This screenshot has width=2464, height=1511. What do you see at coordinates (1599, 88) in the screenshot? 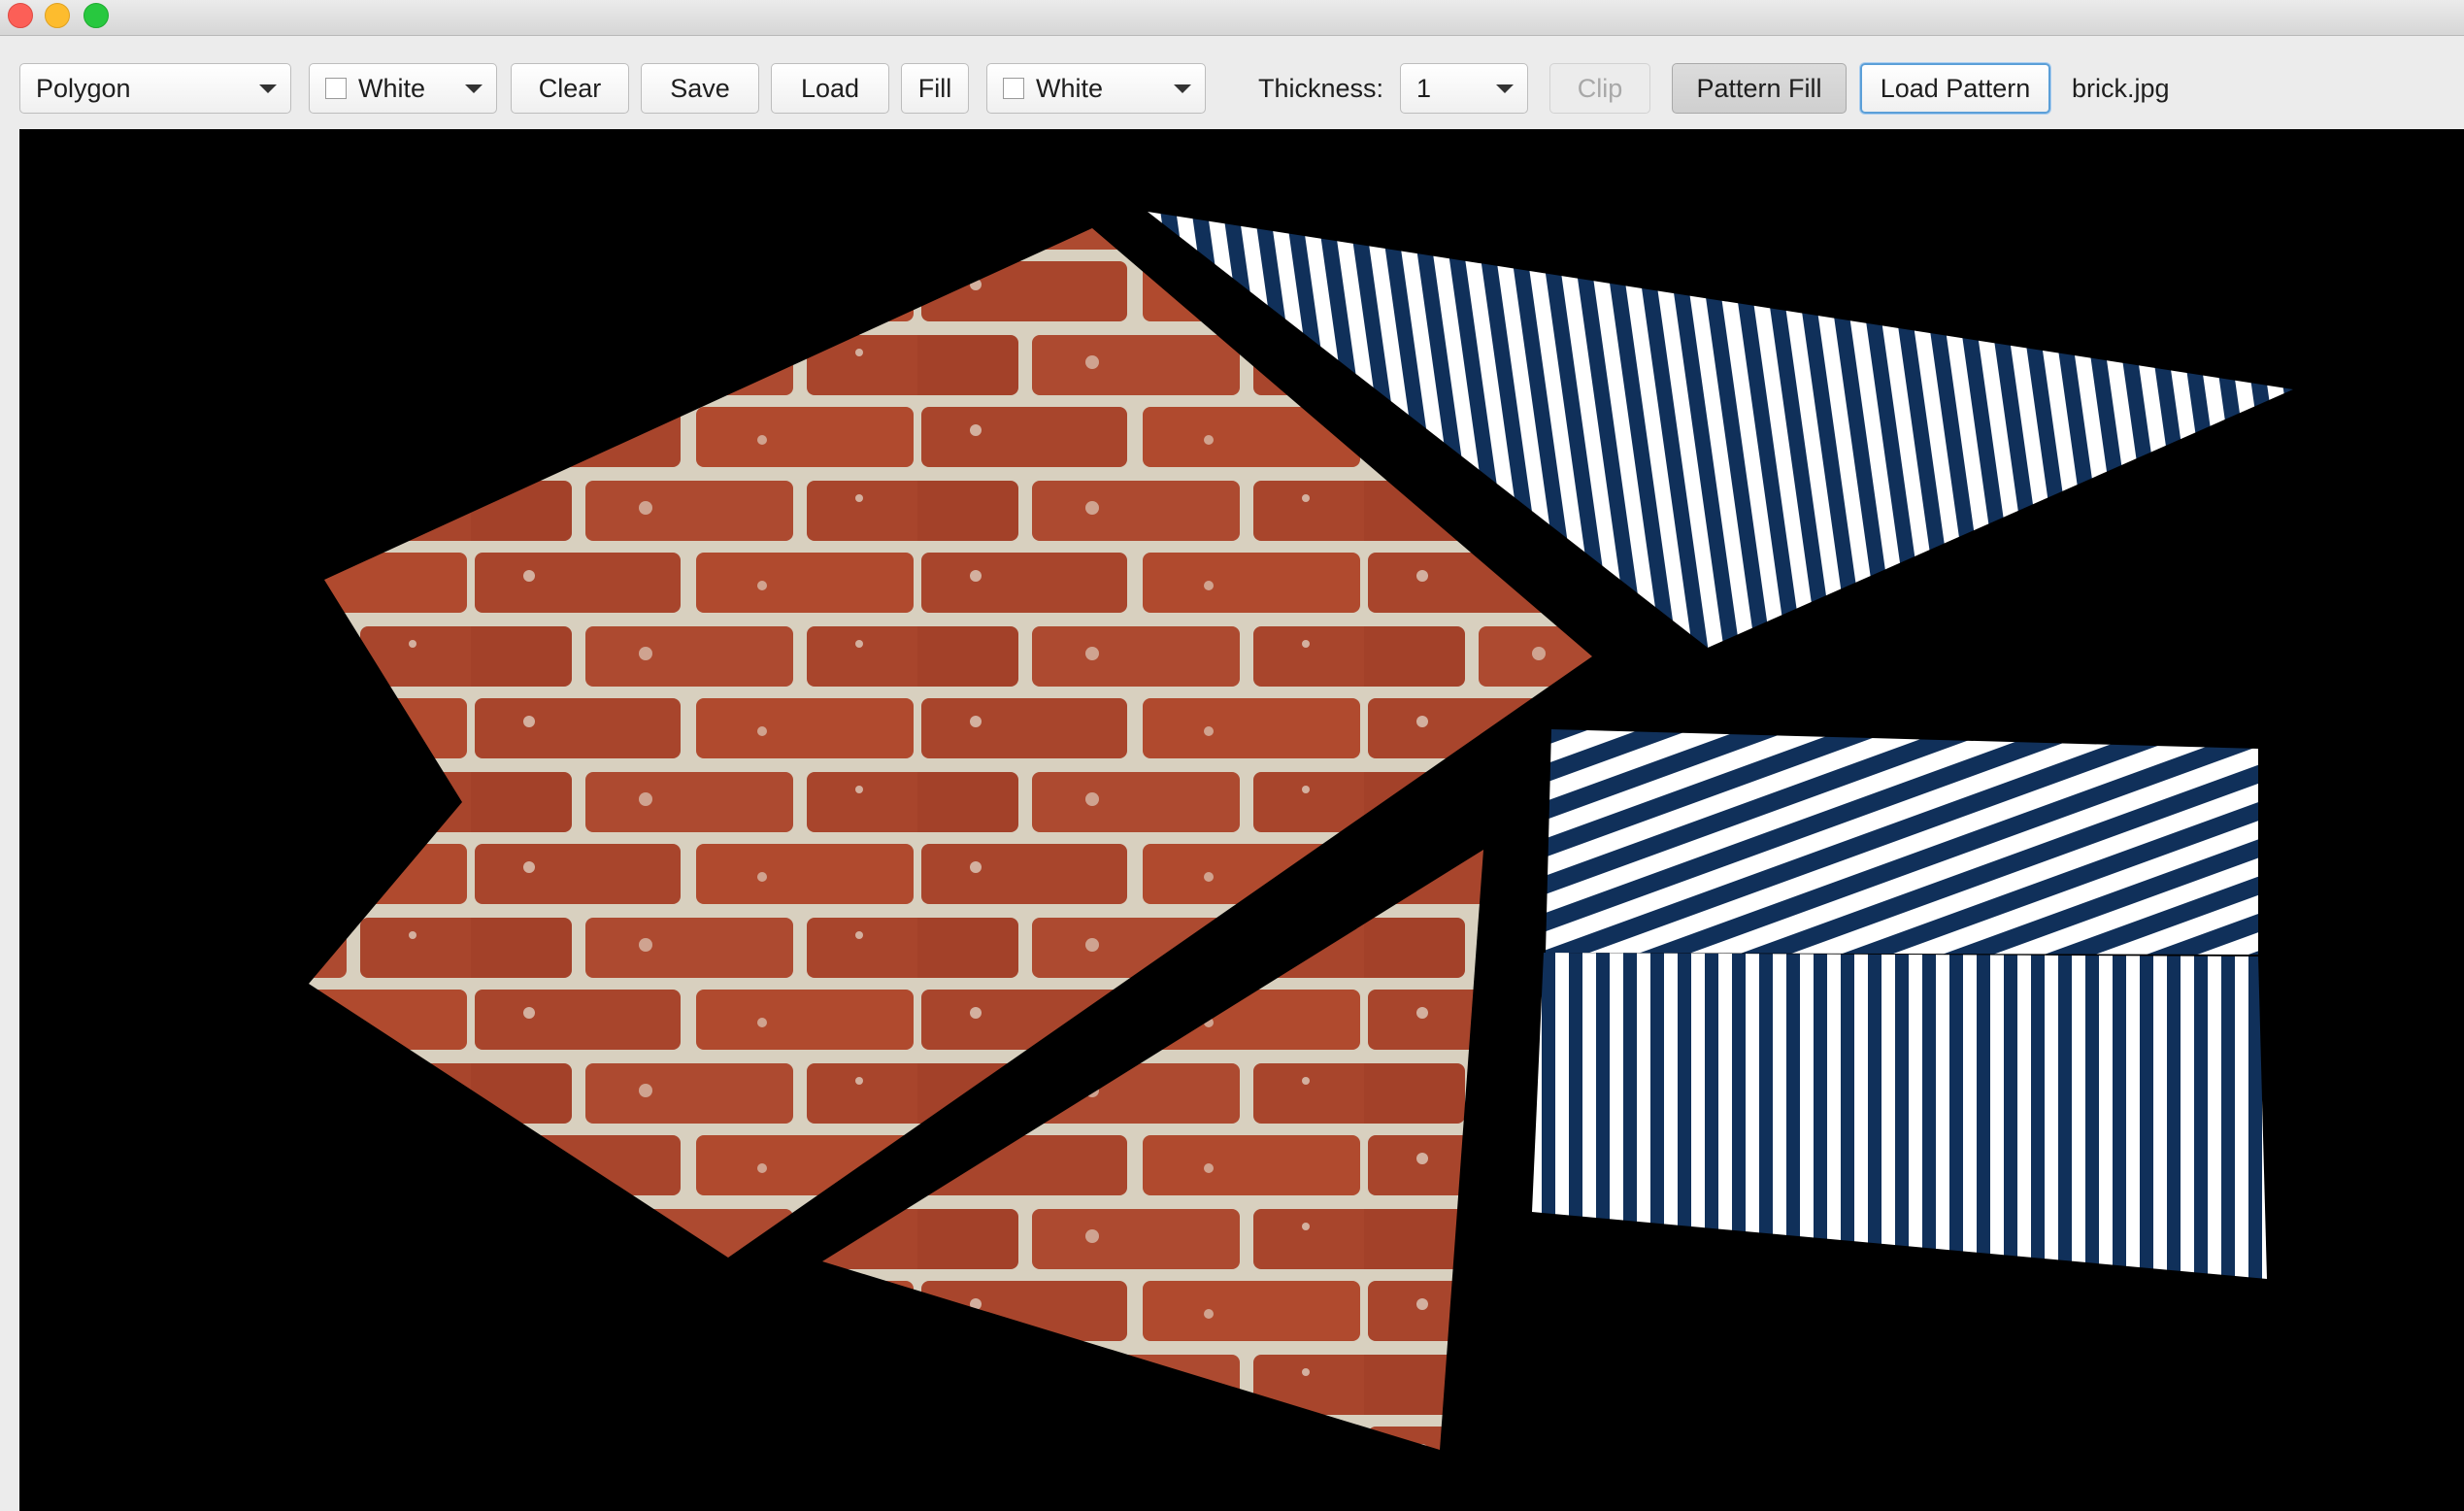
I see `clip-button: Clip` at bounding box center [1599, 88].